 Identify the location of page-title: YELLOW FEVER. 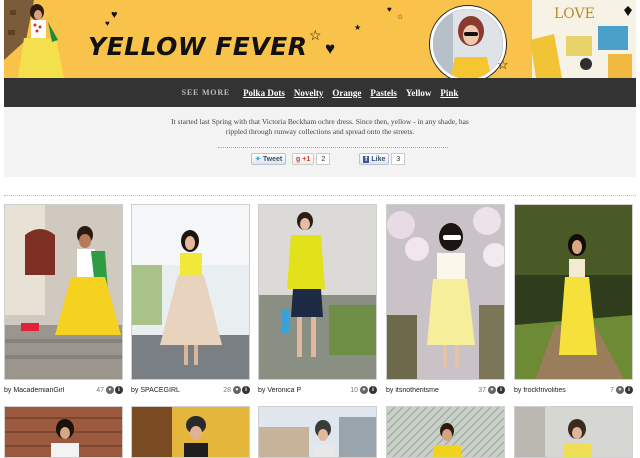
(198, 46).